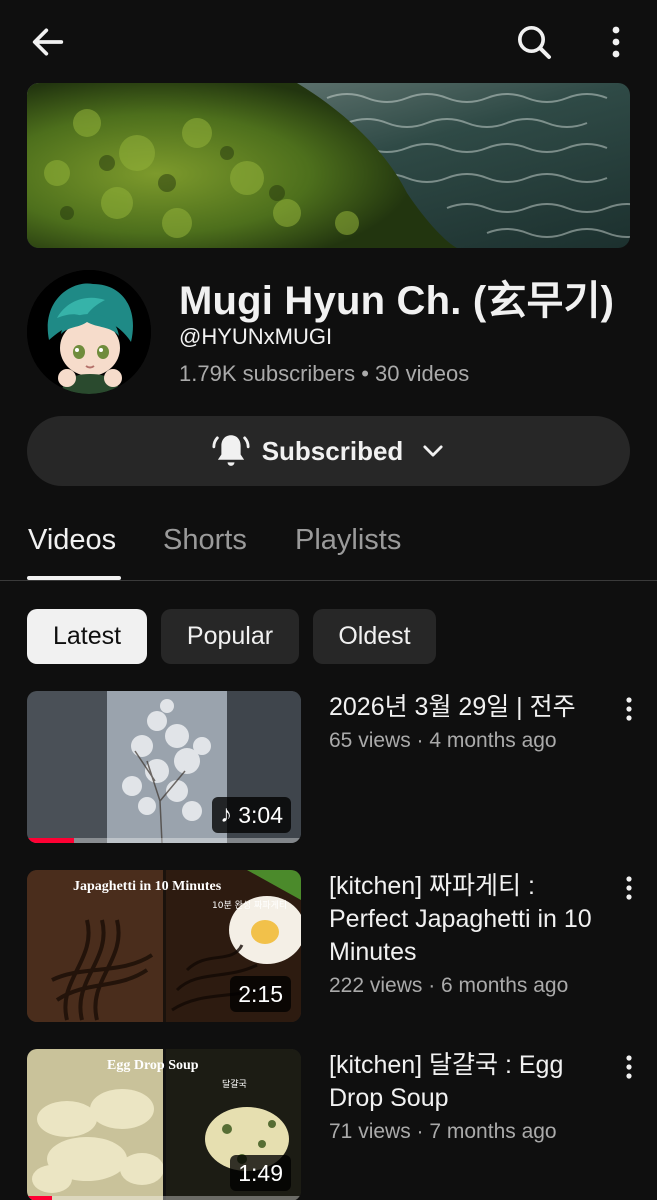 The image size is (657, 1200). I want to click on video-title: 2026년 3월 29일 | 전주, so click(474, 707).